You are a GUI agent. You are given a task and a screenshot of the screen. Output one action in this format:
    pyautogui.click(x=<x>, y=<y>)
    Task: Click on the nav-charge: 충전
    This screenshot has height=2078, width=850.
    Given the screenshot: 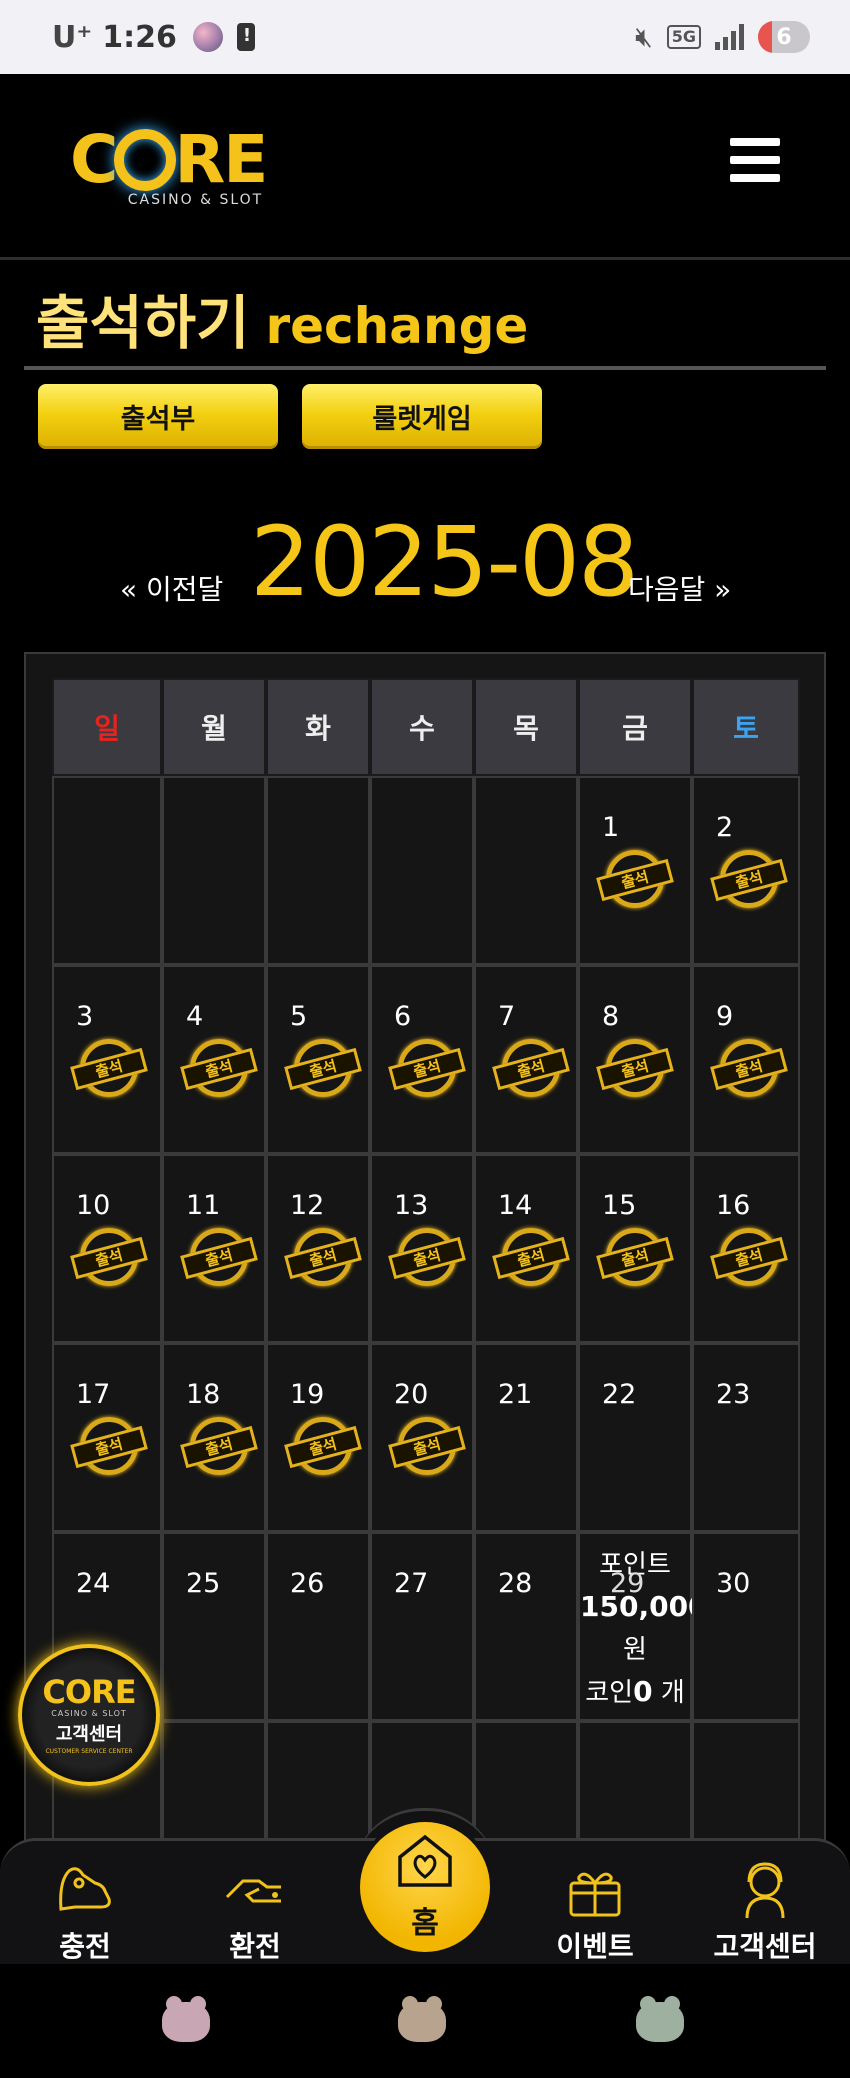 What is the action you would take?
    pyautogui.click(x=85, y=1912)
    